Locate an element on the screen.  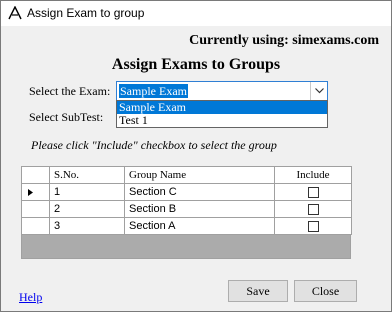
table-row: 2 Section B is located at coordinates (186, 209).